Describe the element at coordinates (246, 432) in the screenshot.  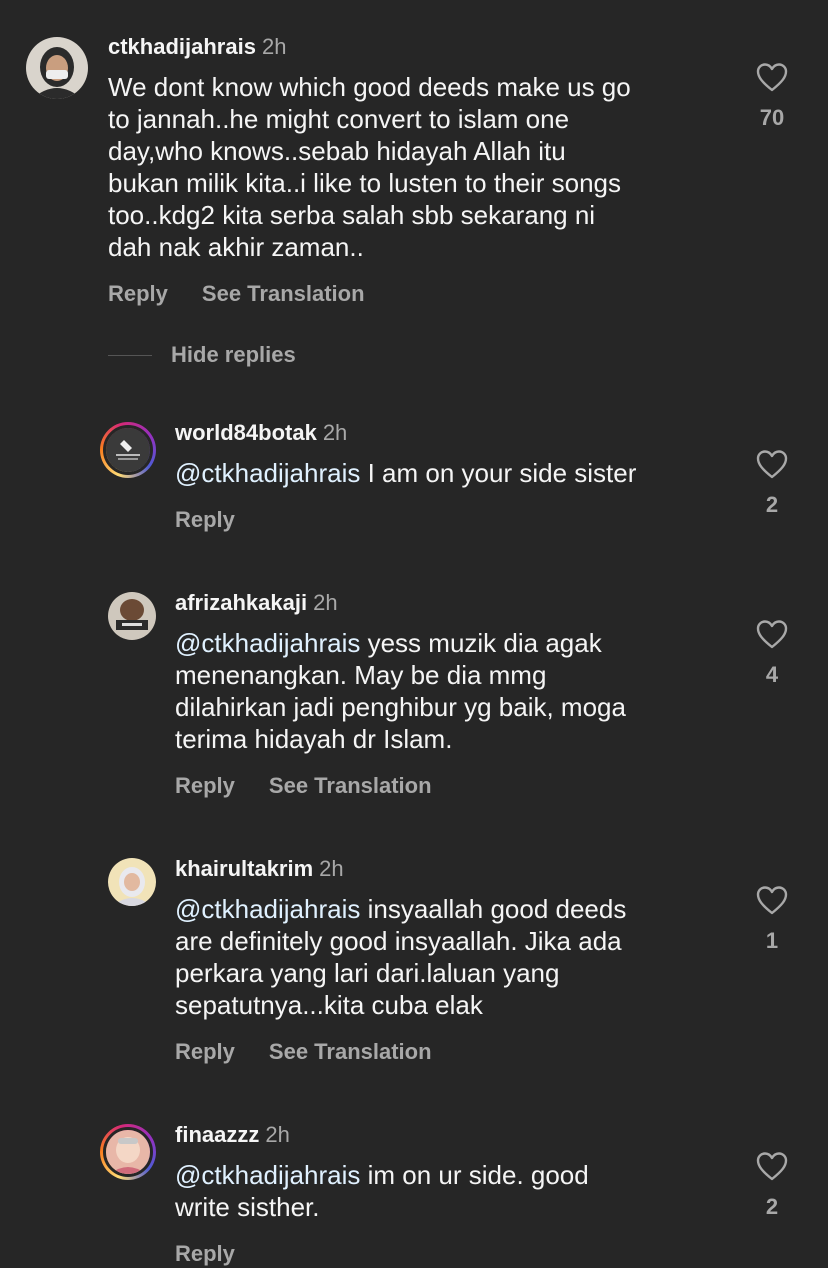
I see `comment-username: world84botak` at that location.